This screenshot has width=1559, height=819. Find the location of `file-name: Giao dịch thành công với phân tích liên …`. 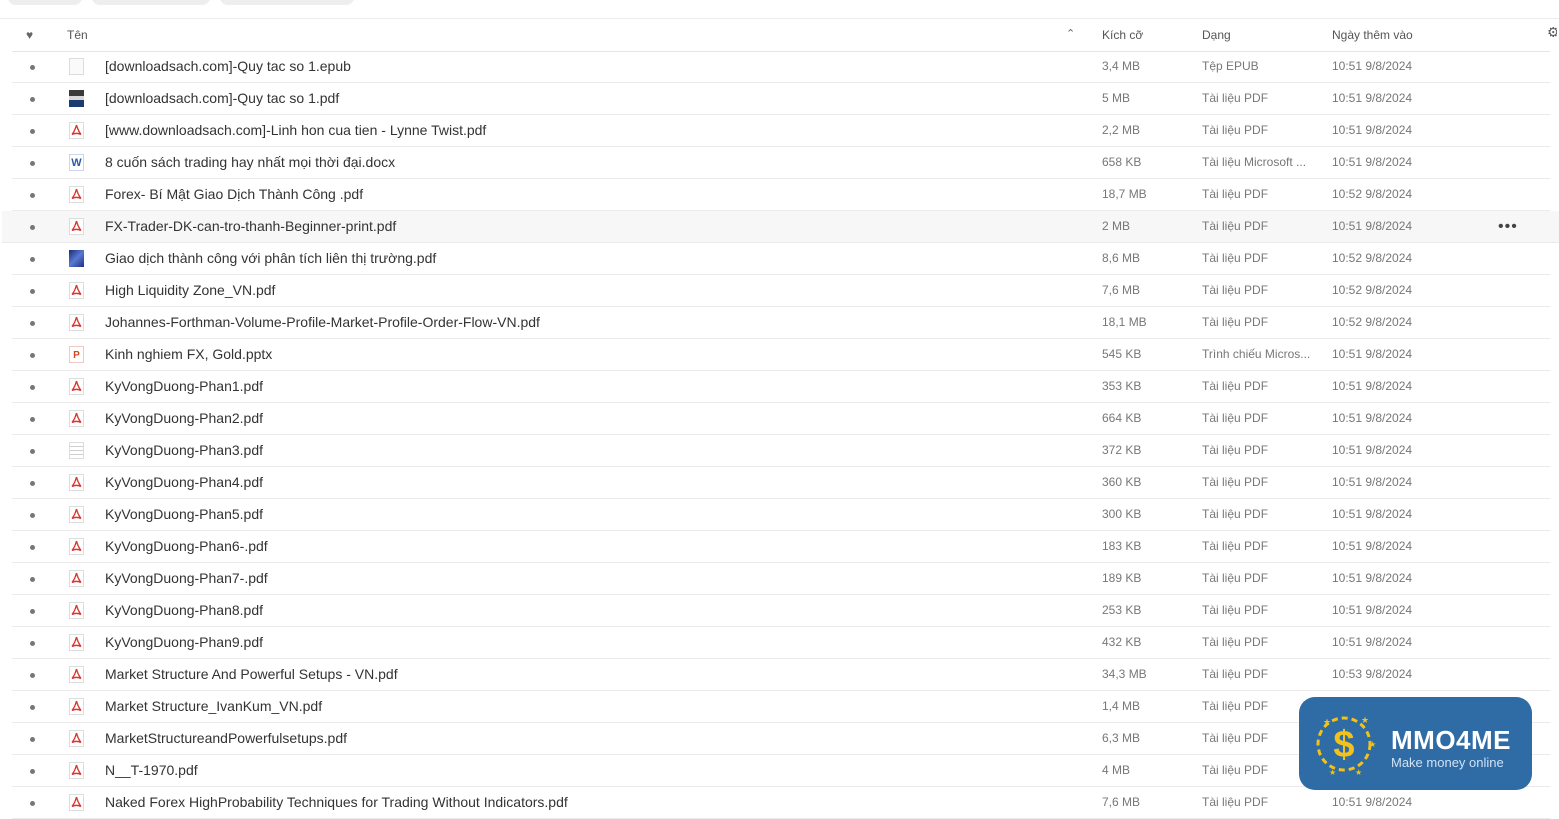

file-name: Giao dịch thành công với phân tích liên … is located at coordinates (270, 258).